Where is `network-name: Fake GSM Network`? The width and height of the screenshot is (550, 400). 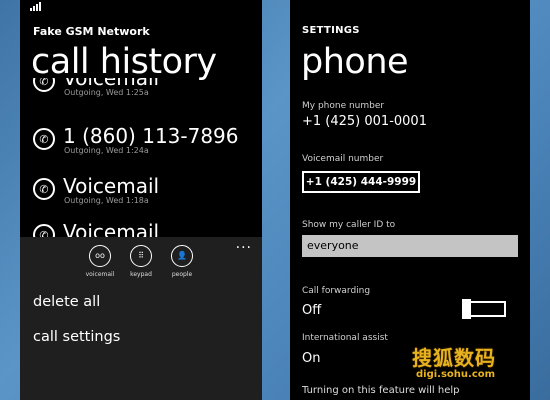 network-name: Fake GSM Network is located at coordinates (91, 31).